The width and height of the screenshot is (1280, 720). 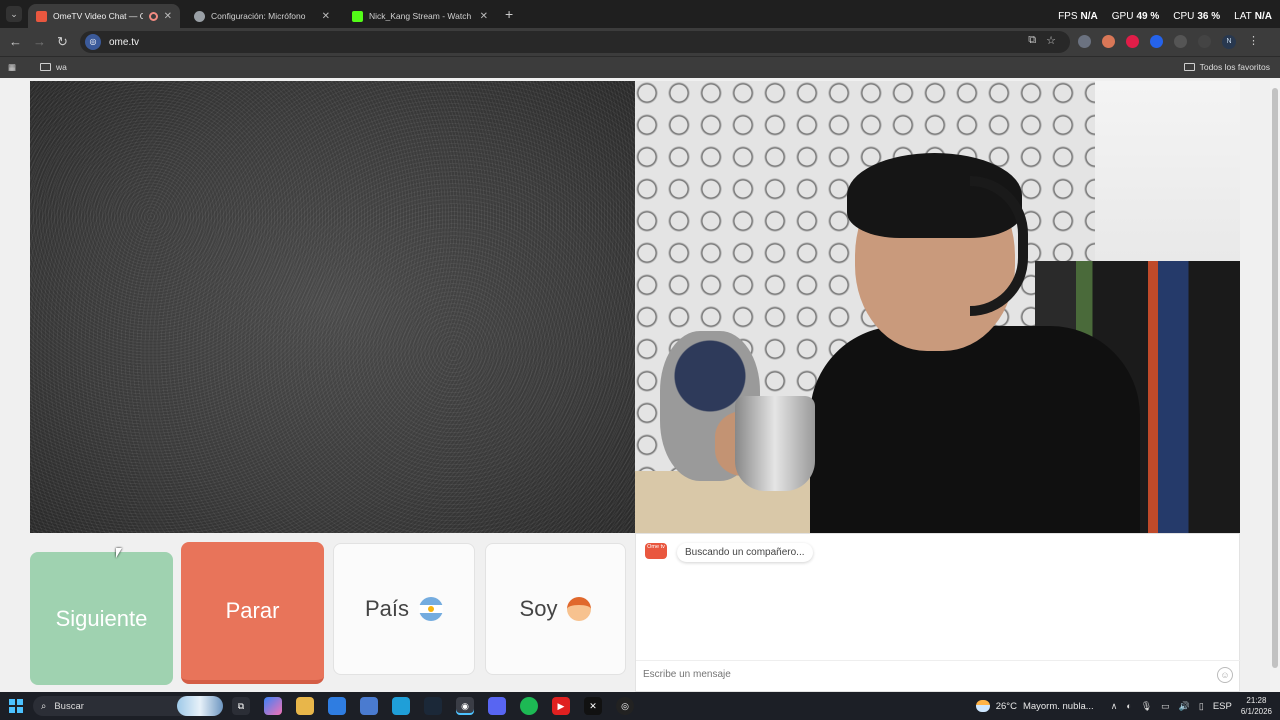 I want to click on input-language: ESP, so click(x=1222, y=706).